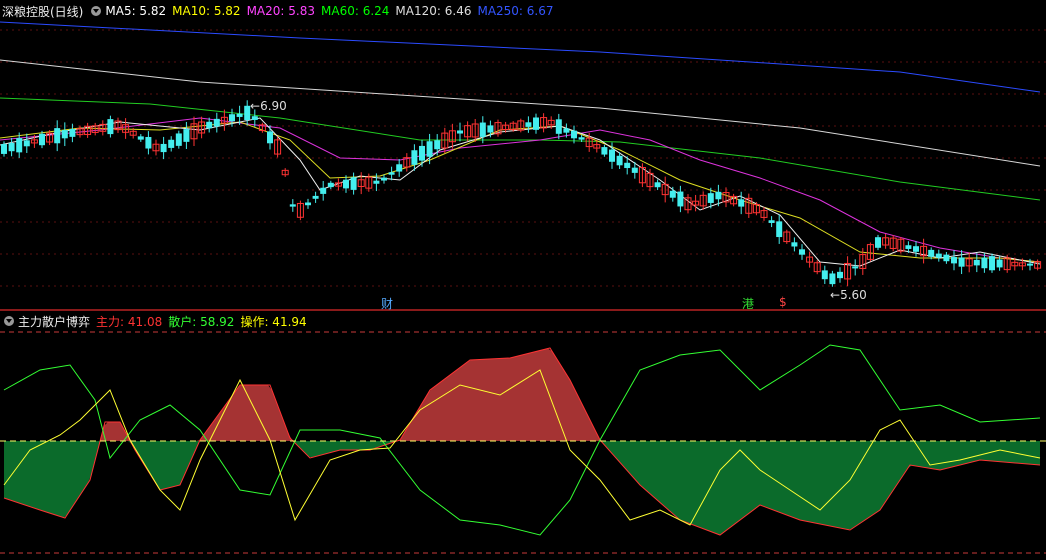  Describe the element at coordinates (748, 303) in the screenshot. I see `hk-event-marker: 港` at that location.